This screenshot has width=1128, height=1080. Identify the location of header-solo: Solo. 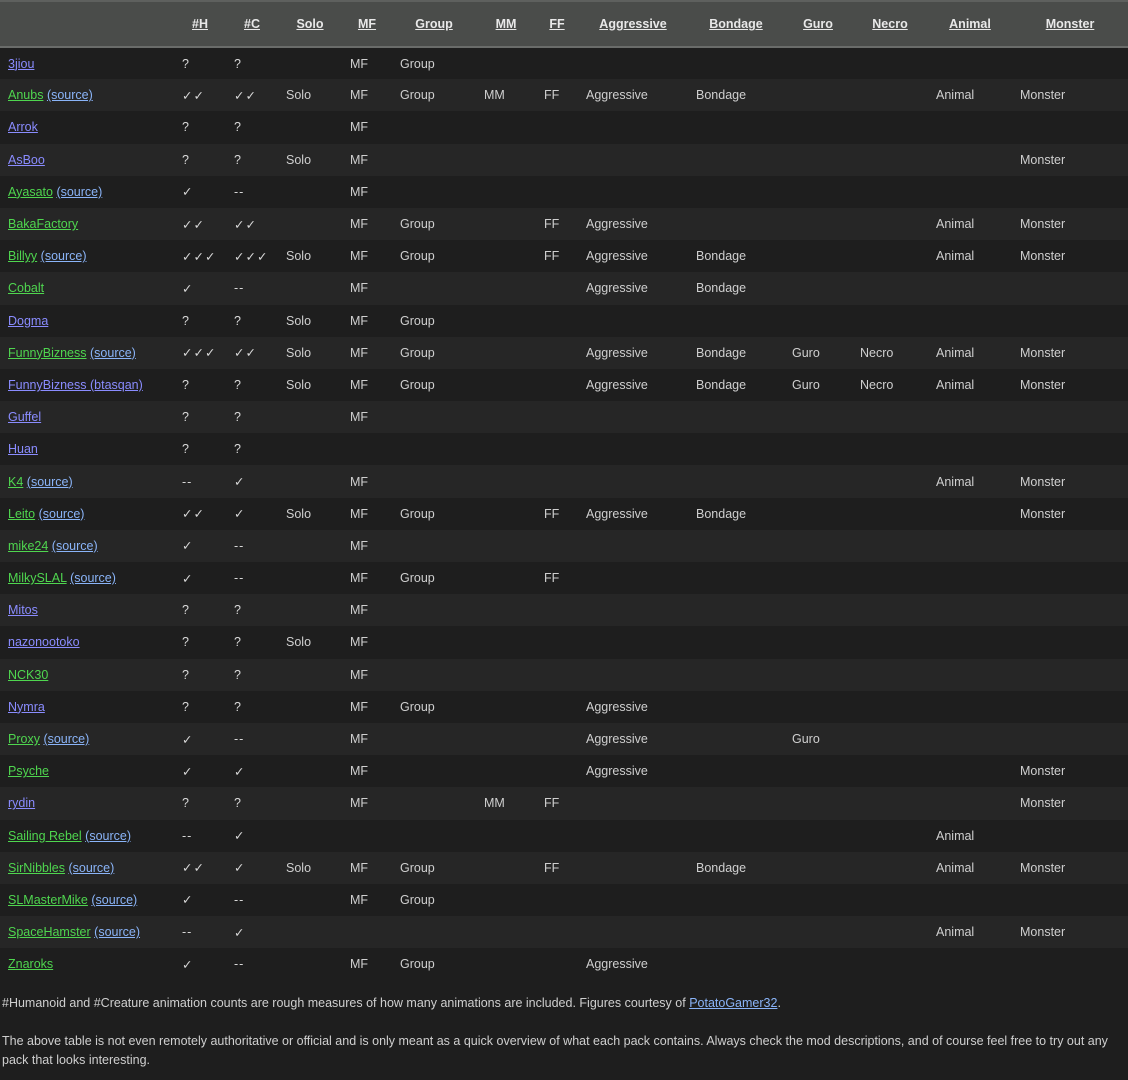
(310, 24).